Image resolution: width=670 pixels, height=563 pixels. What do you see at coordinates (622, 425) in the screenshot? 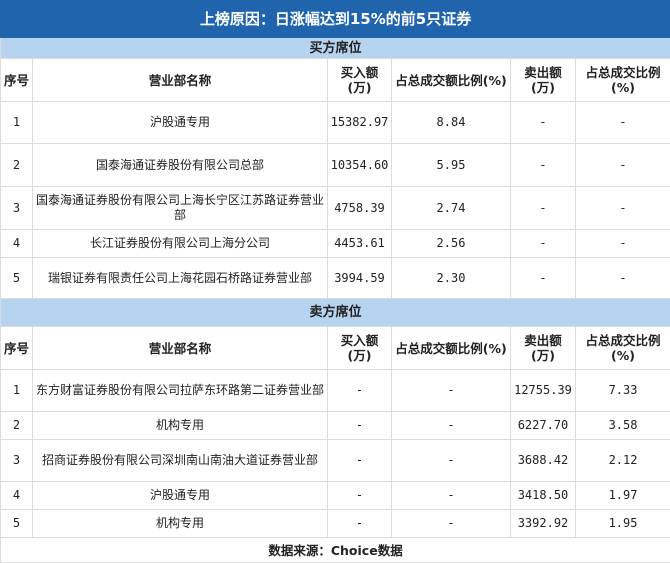
I see `table-cell: 3.58` at bounding box center [622, 425].